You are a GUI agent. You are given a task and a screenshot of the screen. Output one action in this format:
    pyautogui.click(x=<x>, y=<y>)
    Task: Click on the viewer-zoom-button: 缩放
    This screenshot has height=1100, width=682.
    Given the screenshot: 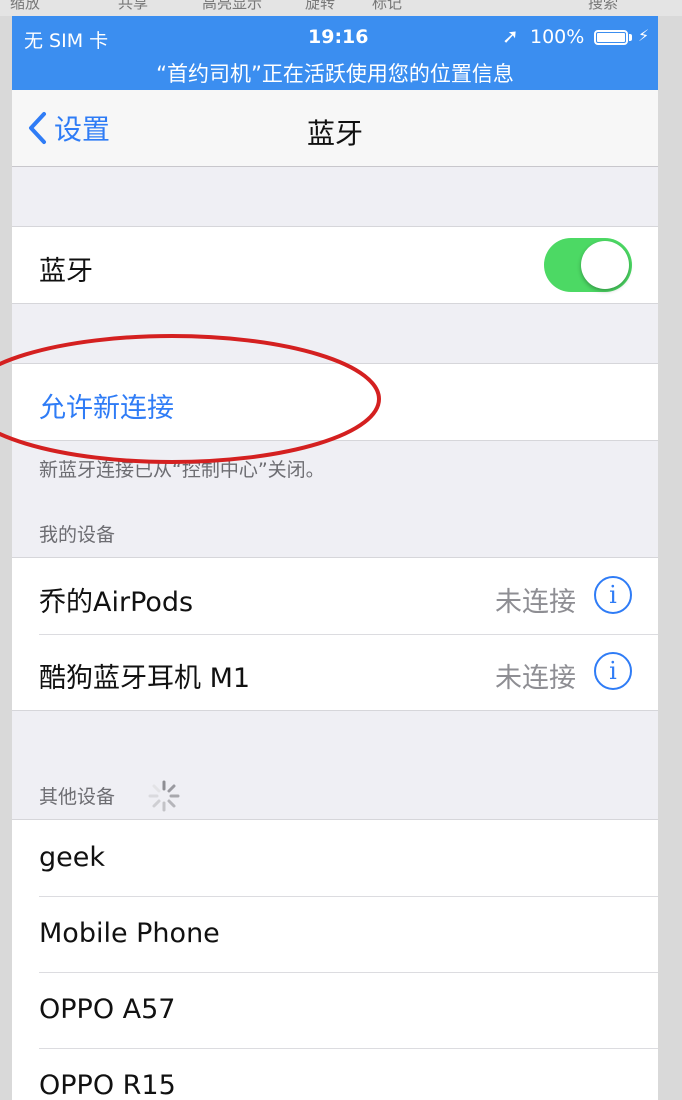 What is the action you would take?
    pyautogui.click(x=25, y=6)
    